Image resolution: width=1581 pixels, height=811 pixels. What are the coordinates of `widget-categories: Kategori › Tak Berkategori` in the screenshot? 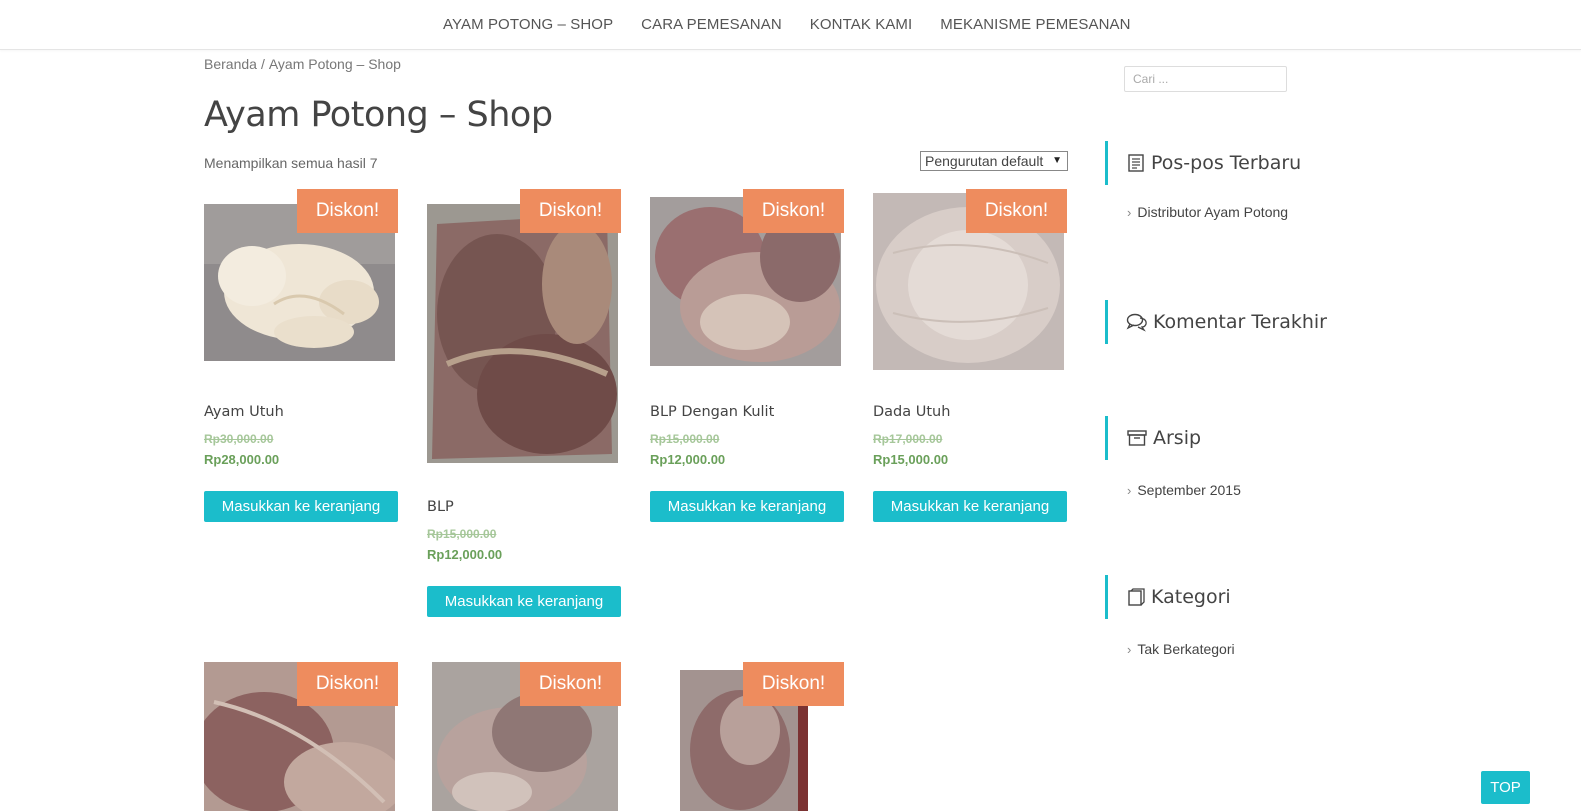 It's located at (1255, 616).